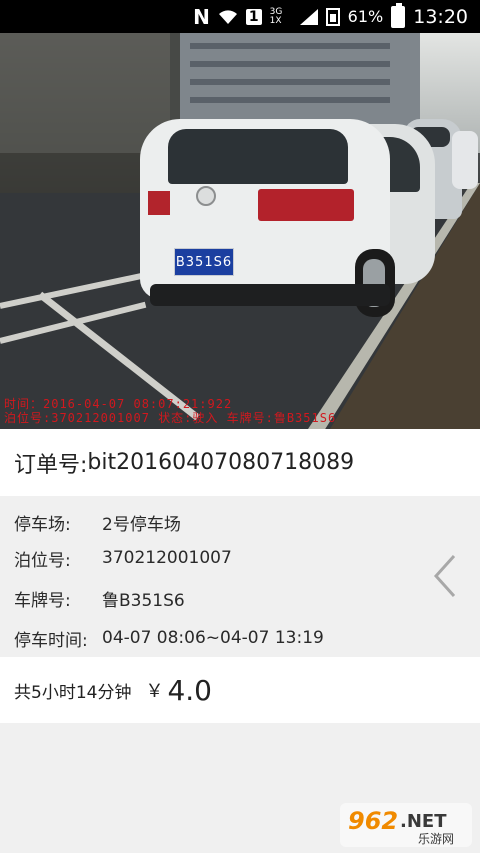  I want to click on app-notification-icon: N, so click(201, 16).